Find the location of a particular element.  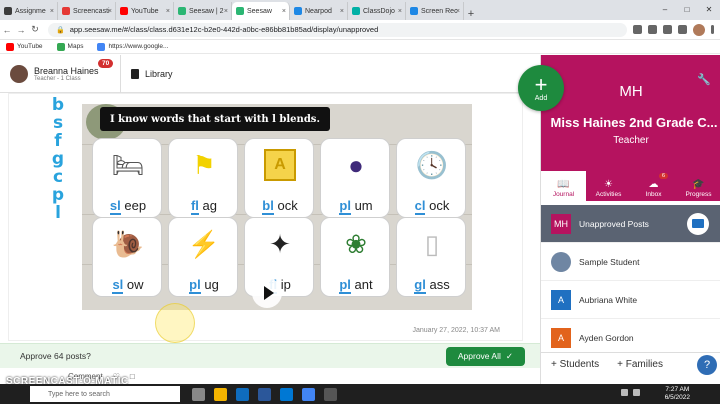

browser-tab: Seesaw × is located at coordinates (261, 11).